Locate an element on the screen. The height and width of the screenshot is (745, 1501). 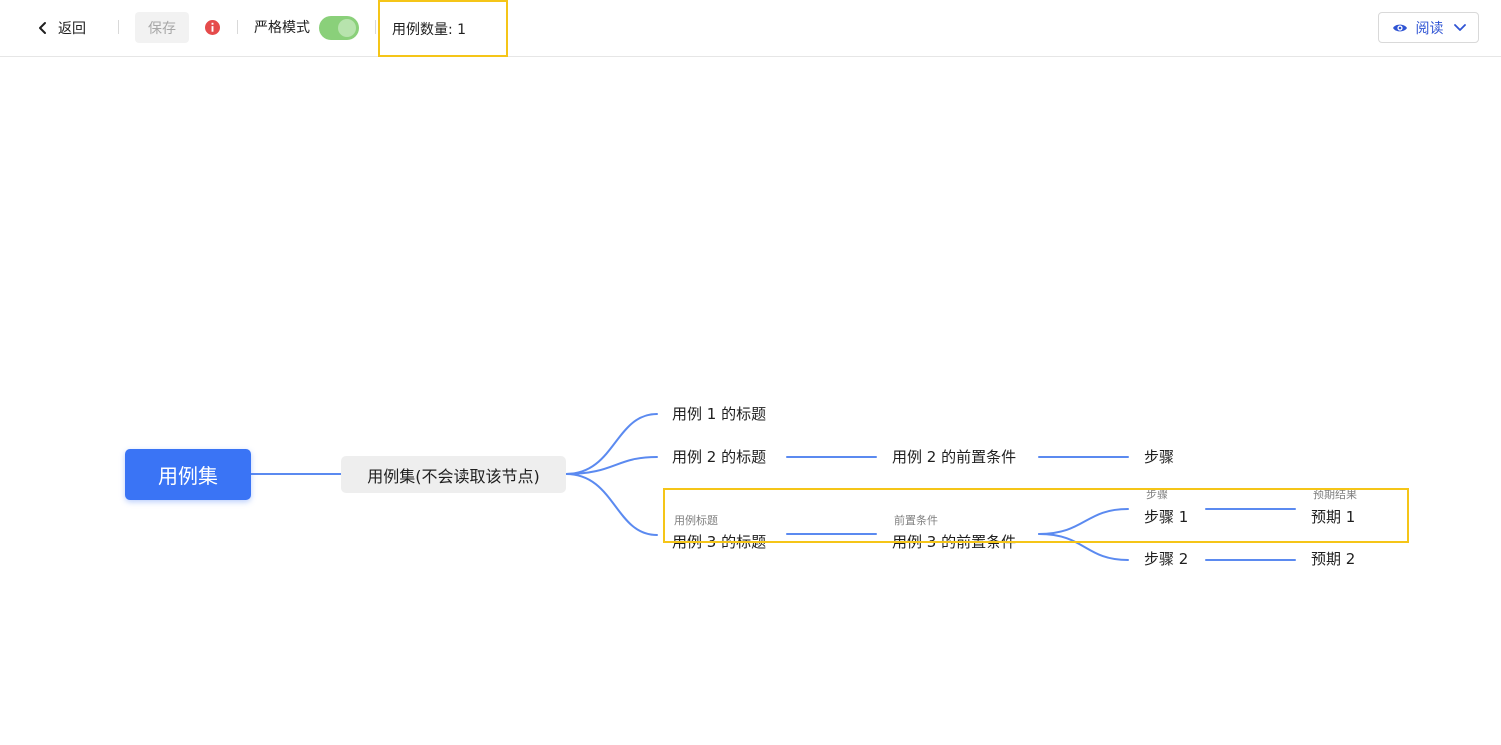
suite-node: 用例集(不会读取该节点) is located at coordinates (453, 474).